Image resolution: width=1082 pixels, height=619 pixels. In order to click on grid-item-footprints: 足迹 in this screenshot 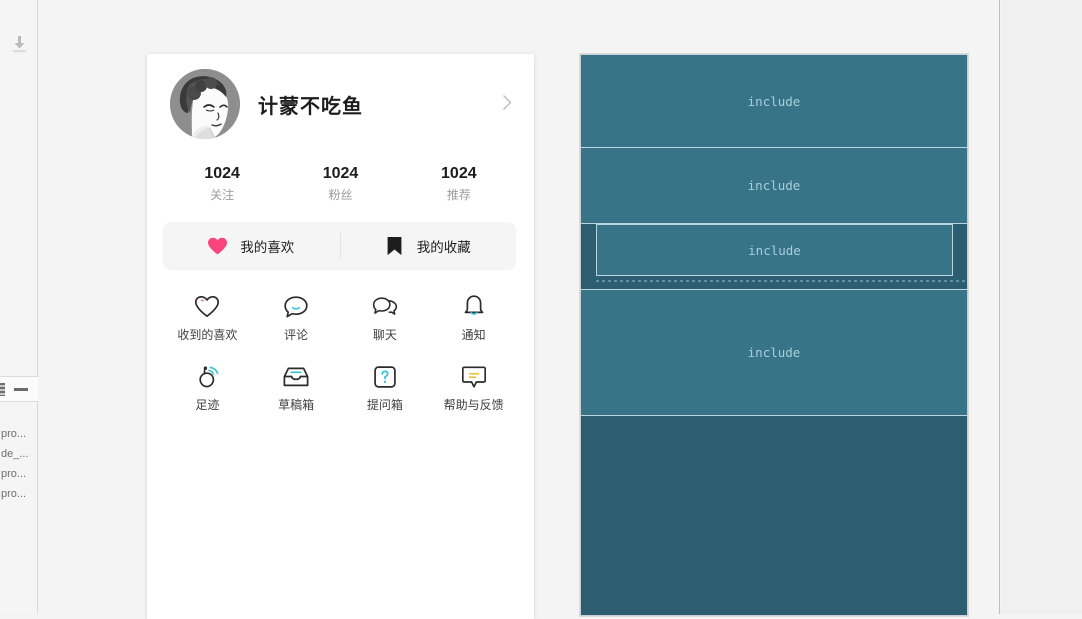, I will do `click(207, 388)`.